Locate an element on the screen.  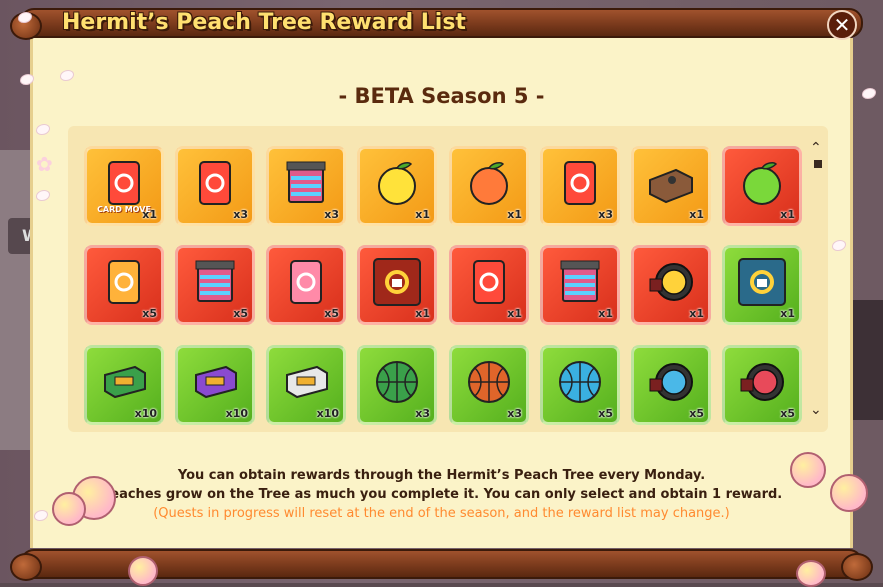
dialog-title: Hermit’s Peach Tree Reward List is located at coordinates (264, 22).